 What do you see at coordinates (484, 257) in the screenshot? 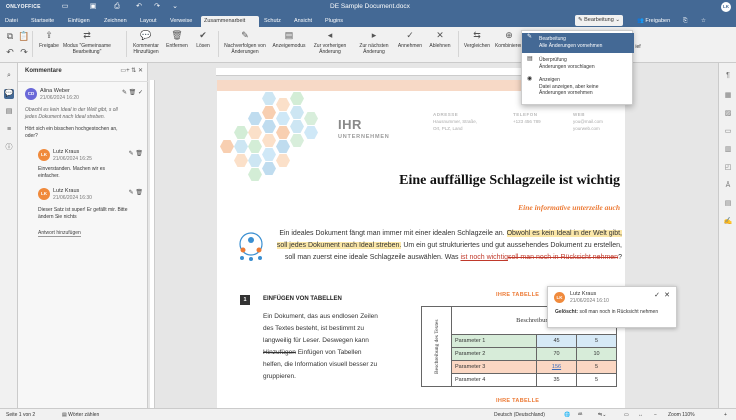
I see `inserted-text: ist noch wichtig` at bounding box center [484, 257].